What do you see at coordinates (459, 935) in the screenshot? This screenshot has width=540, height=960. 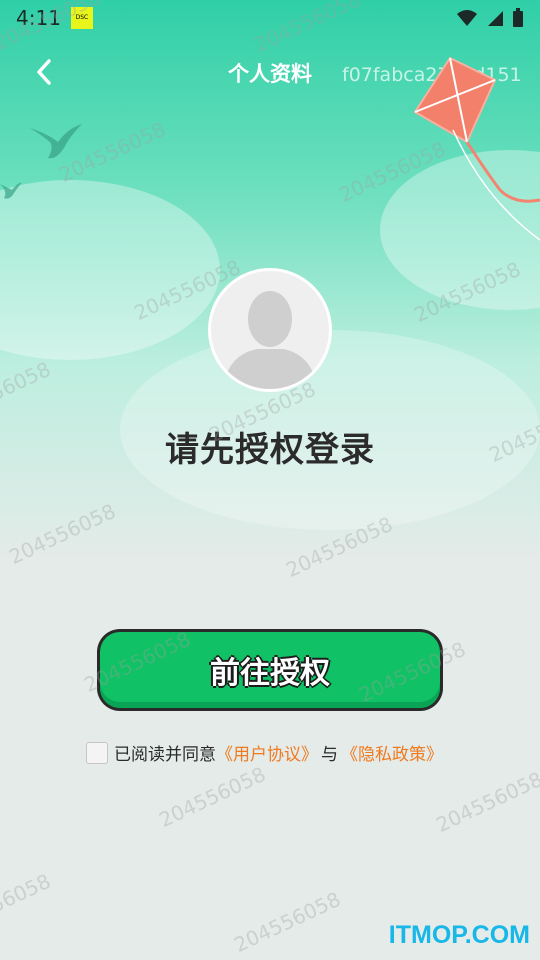 I see `brand-watermark: ITMOP.COM` at bounding box center [459, 935].